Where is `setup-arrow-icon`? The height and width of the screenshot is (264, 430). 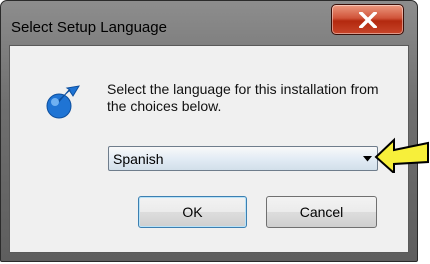
setup-arrow-icon is located at coordinates (63, 102).